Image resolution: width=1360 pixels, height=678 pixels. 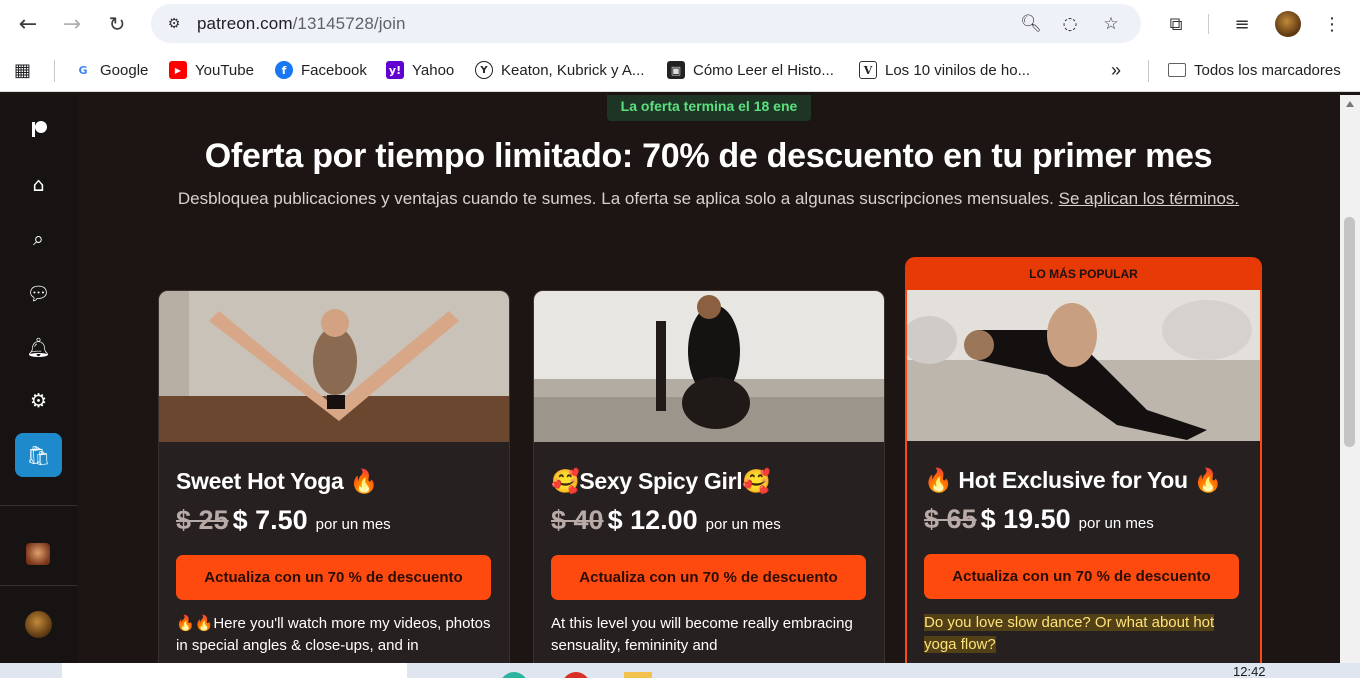 I want to click on tier-price: $ 65 $ 19.50 por un mes, so click(x=1039, y=519).